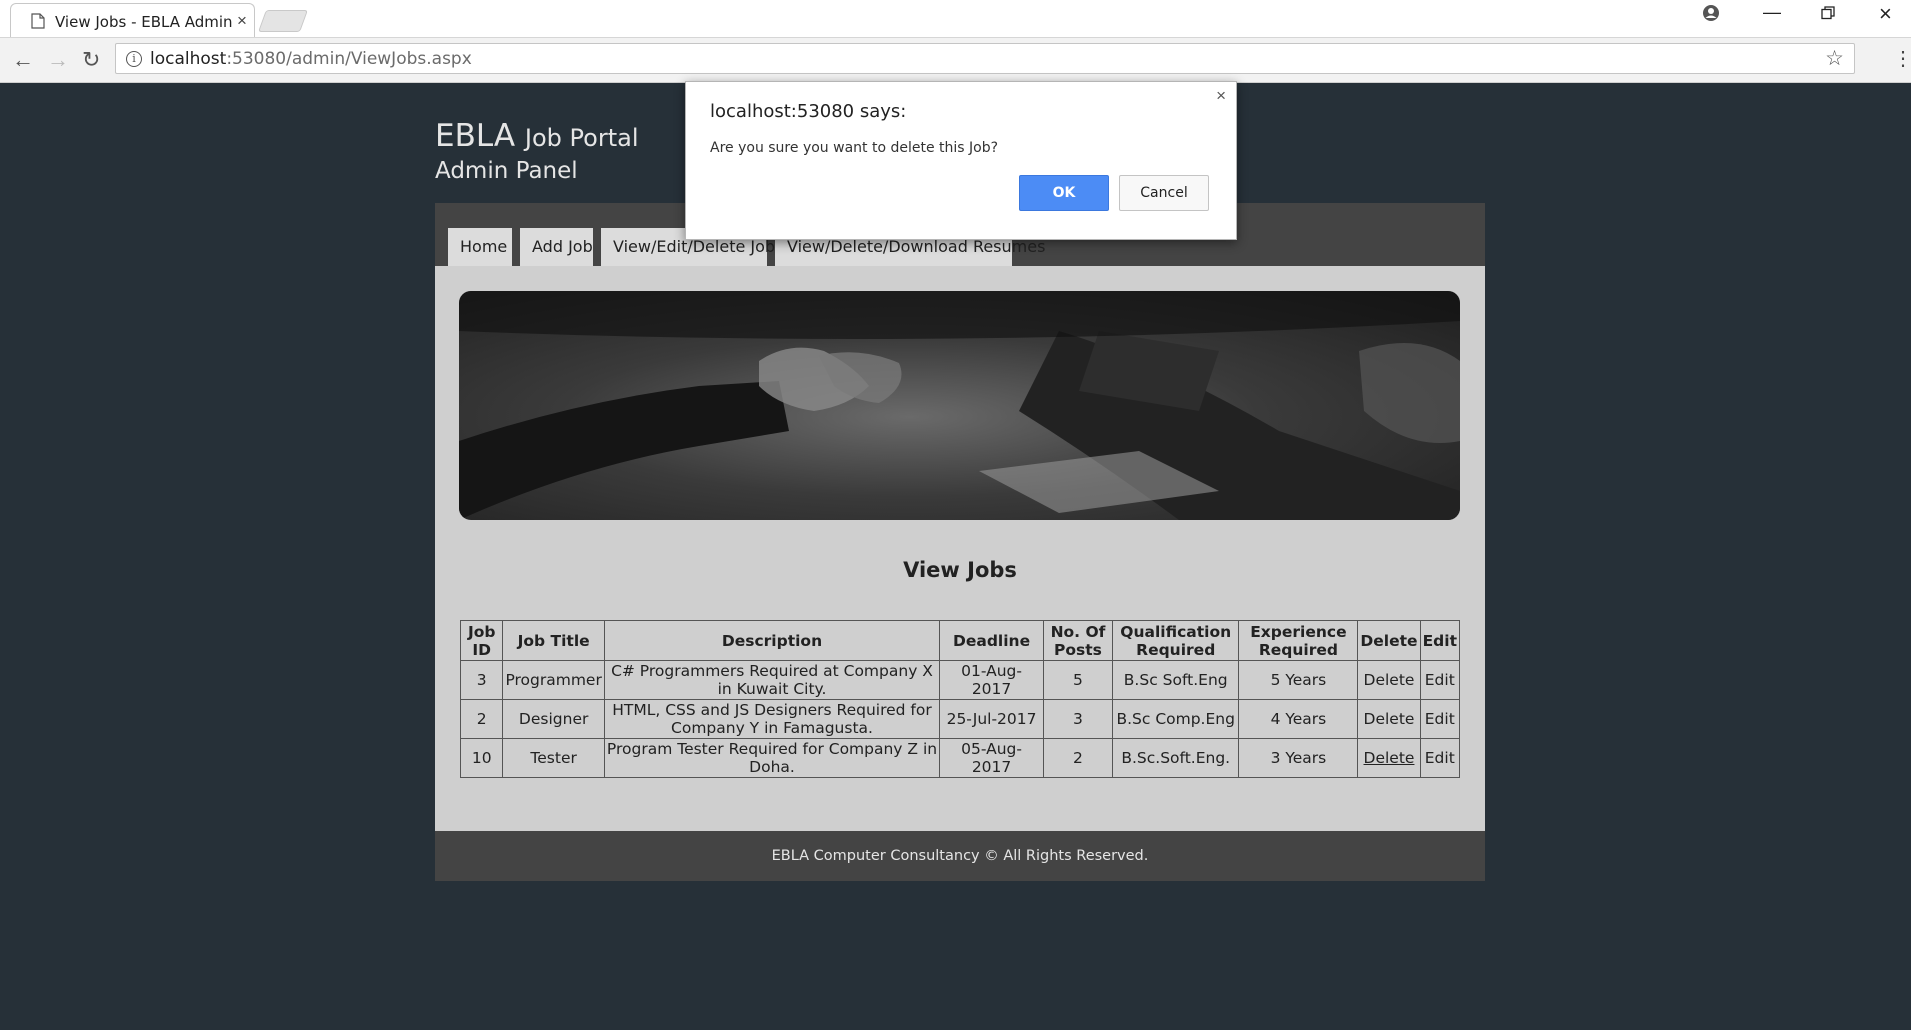  What do you see at coordinates (556, 247) in the screenshot?
I see `nav-add-job: Add Job` at bounding box center [556, 247].